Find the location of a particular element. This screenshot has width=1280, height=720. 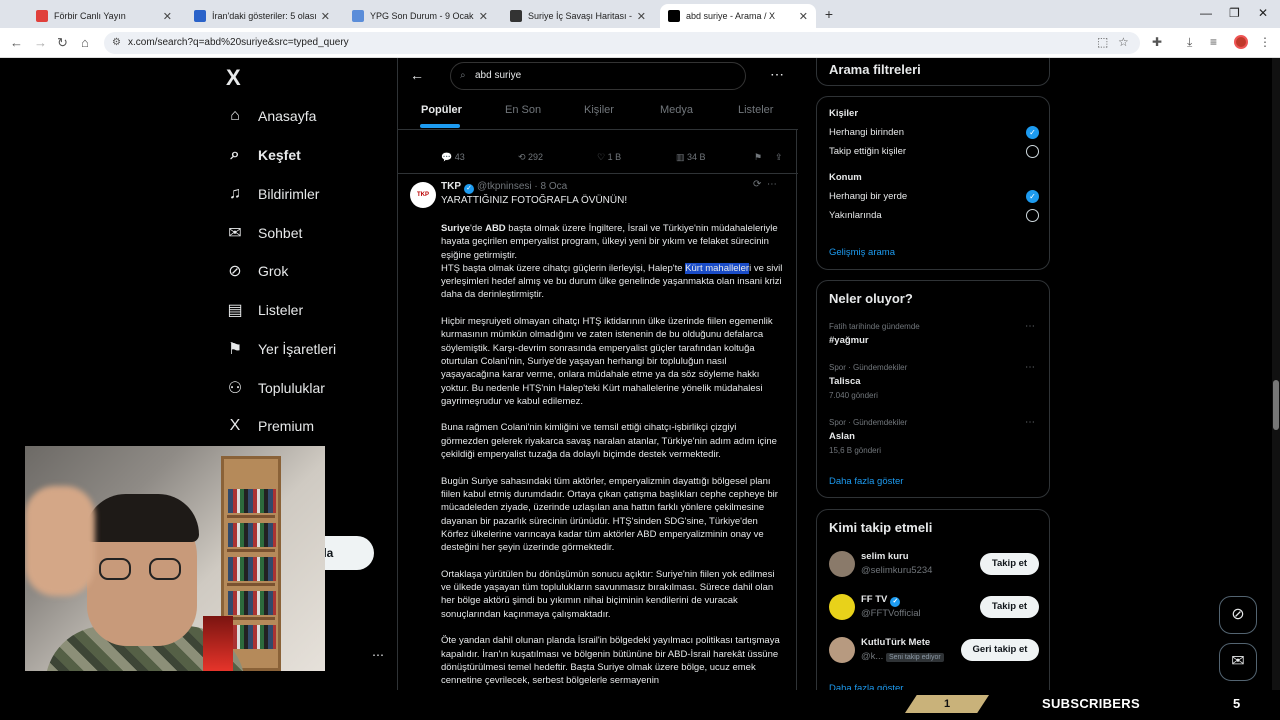

reply-count: 43 is located at coordinates (459, 157).